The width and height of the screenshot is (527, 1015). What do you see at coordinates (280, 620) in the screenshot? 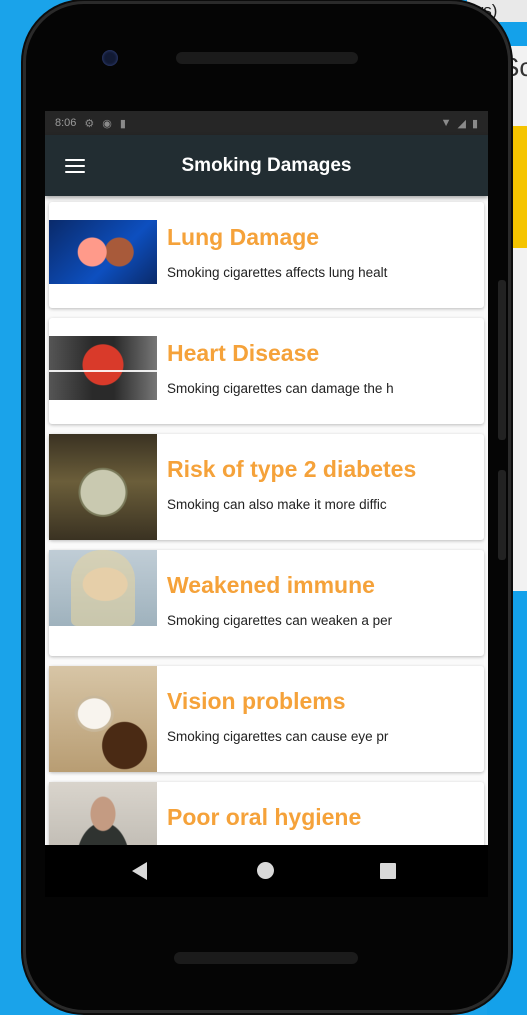
I see `item-description: Smoking cigarettes can weaken a per` at bounding box center [280, 620].